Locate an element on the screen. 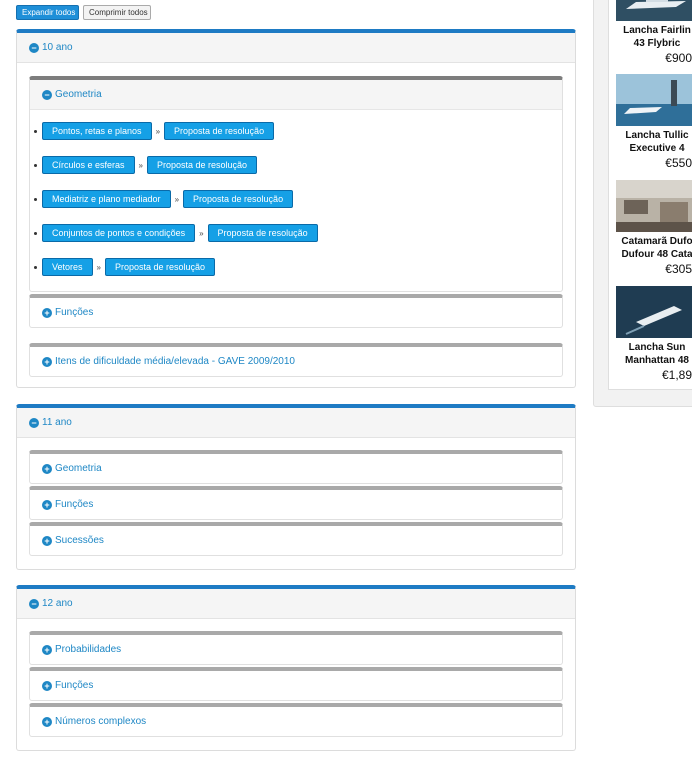 The height and width of the screenshot is (764, 692). ad-subtitle: 43 Flybric is located at coordinates (657, 43).